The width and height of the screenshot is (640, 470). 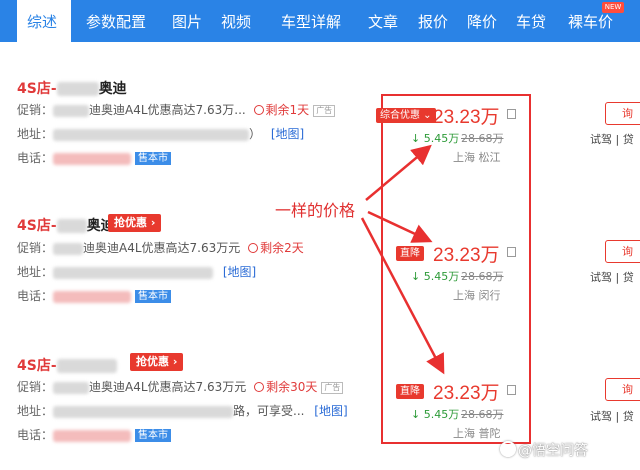 What do you see at coordinates (508, 449) in the screenshot?
I see `wukong-logo-icon` at bounding box center [508, 449].